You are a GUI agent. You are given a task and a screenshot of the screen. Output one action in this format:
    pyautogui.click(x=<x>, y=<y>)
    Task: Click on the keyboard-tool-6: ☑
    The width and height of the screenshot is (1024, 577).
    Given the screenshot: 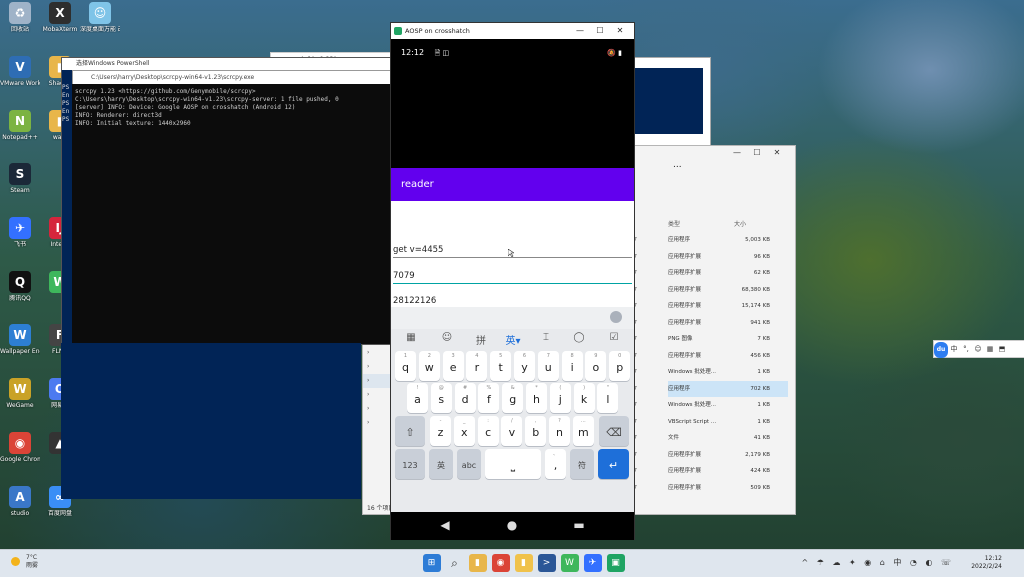 What is the action you would take?
    pyautogui.click(x=614, y=337)
    